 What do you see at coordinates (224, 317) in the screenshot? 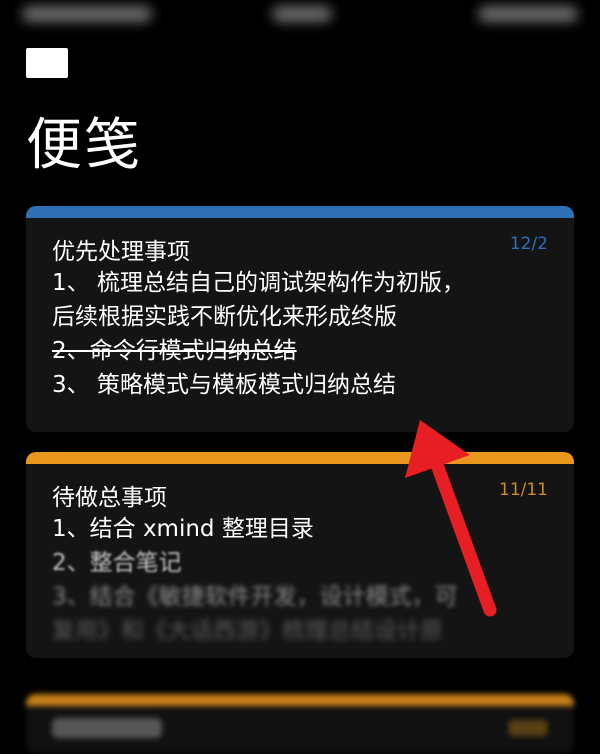
I see `note-line: 后续根据实践不断优化来形成终版` at bounding box center [224, 317].